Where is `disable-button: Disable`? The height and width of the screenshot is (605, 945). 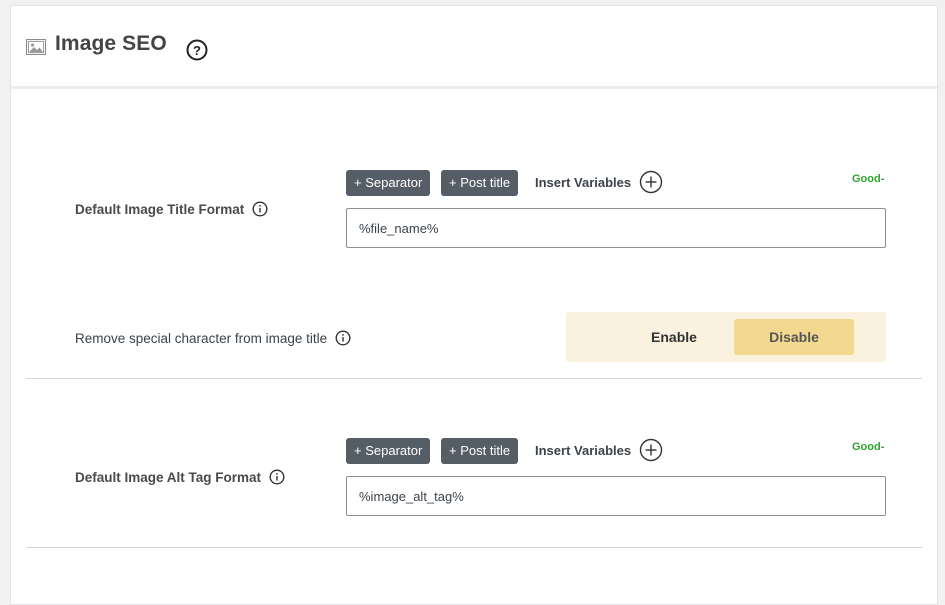 disable-button: Disable is located at coordinates (794, 337).